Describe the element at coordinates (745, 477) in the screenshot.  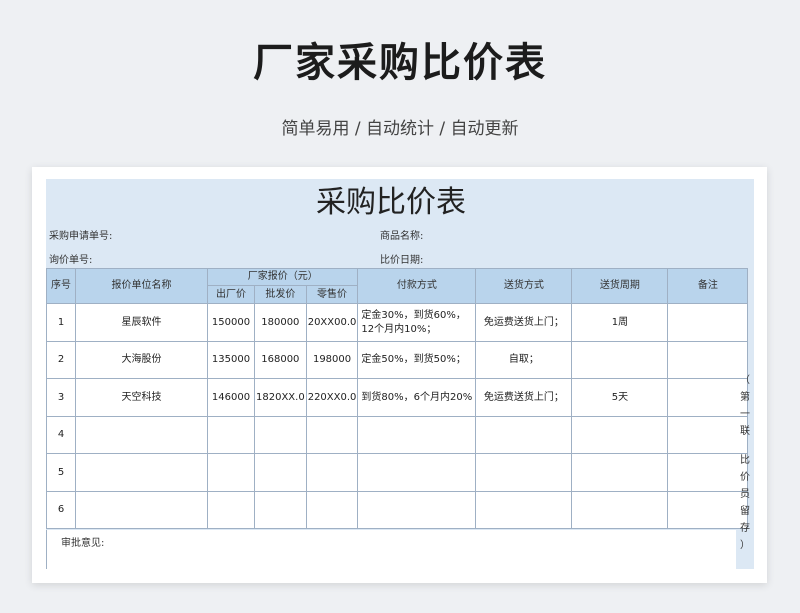
I see `copy-note-char: 价` at that location.